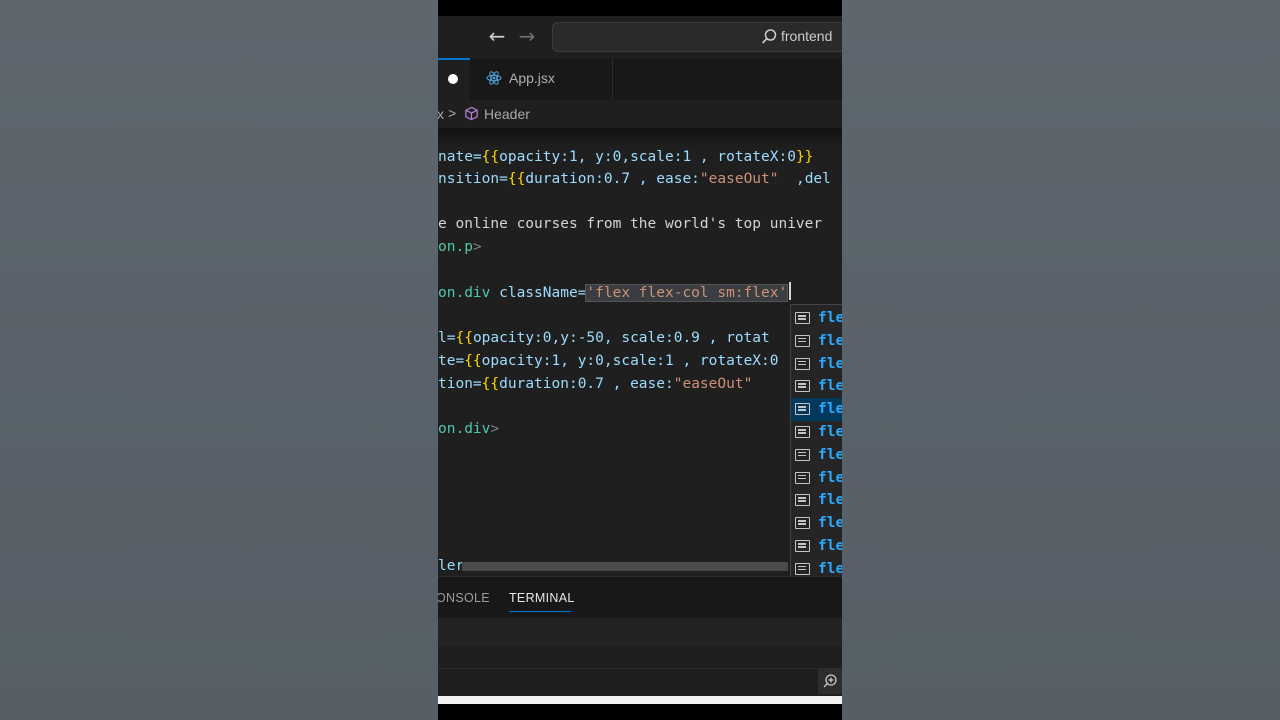 Image resolution: width=1280 pixels, height=720 pixels. I want to click on workspace-name: frontend, so click(807, 36).